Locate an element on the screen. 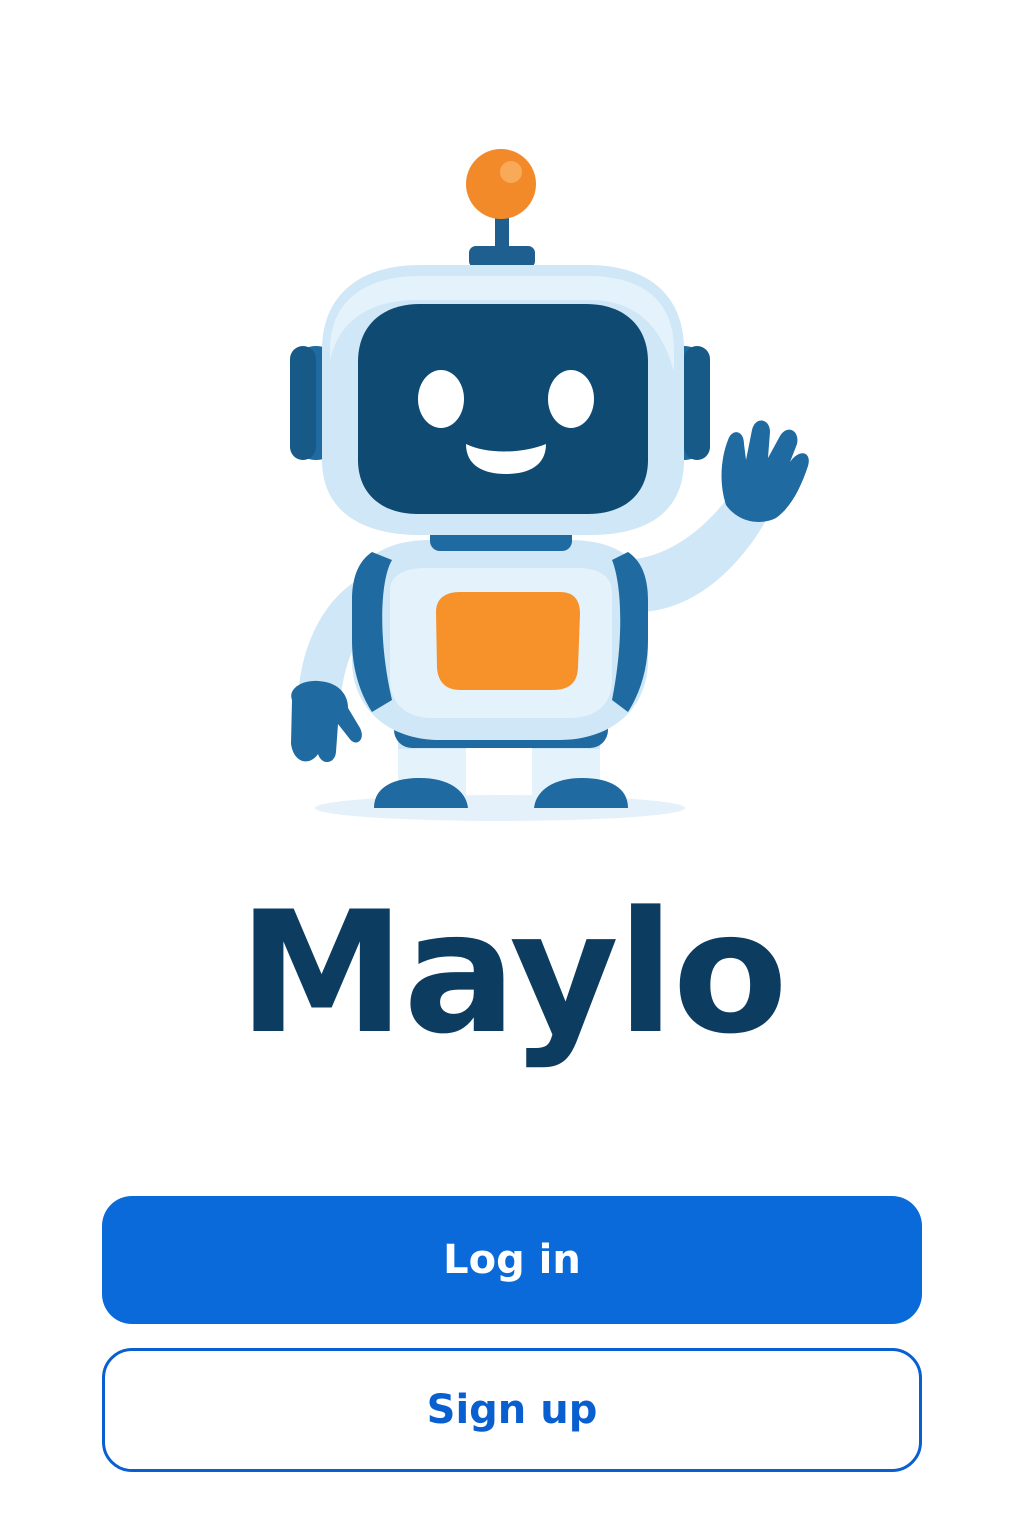  face-screen is located at coordinates (503, 409).